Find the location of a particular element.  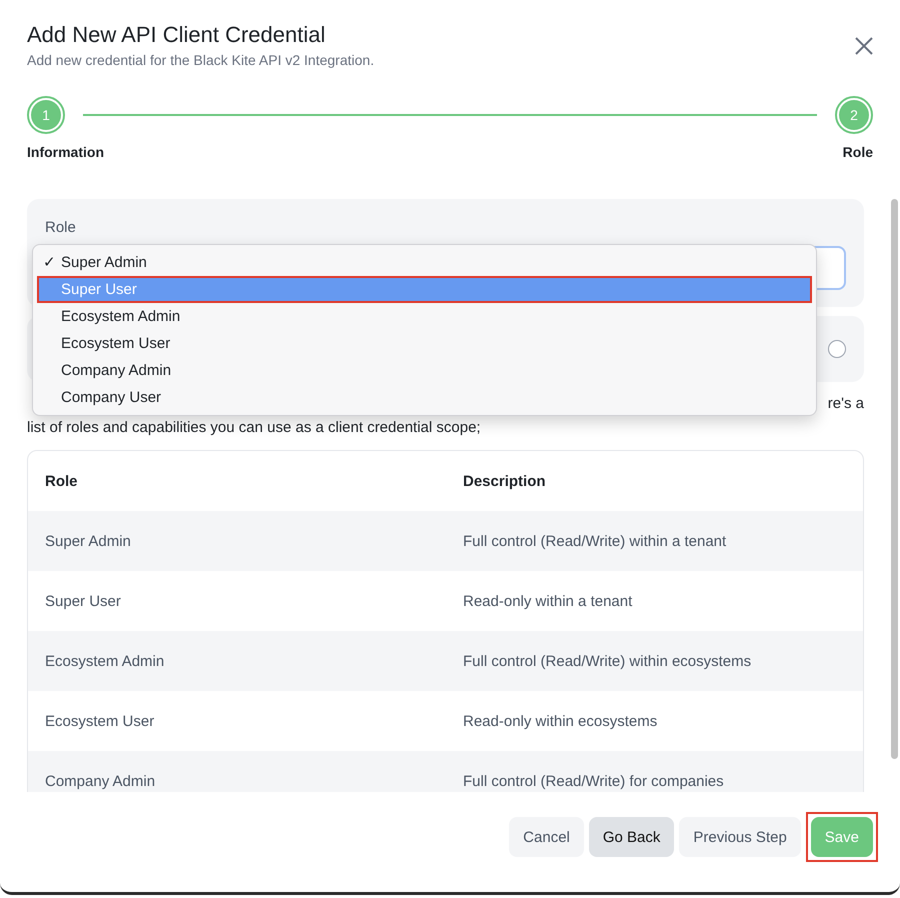

table-cell-text: Full control (Read/Write) for companies is located at coordinates (593, 781).